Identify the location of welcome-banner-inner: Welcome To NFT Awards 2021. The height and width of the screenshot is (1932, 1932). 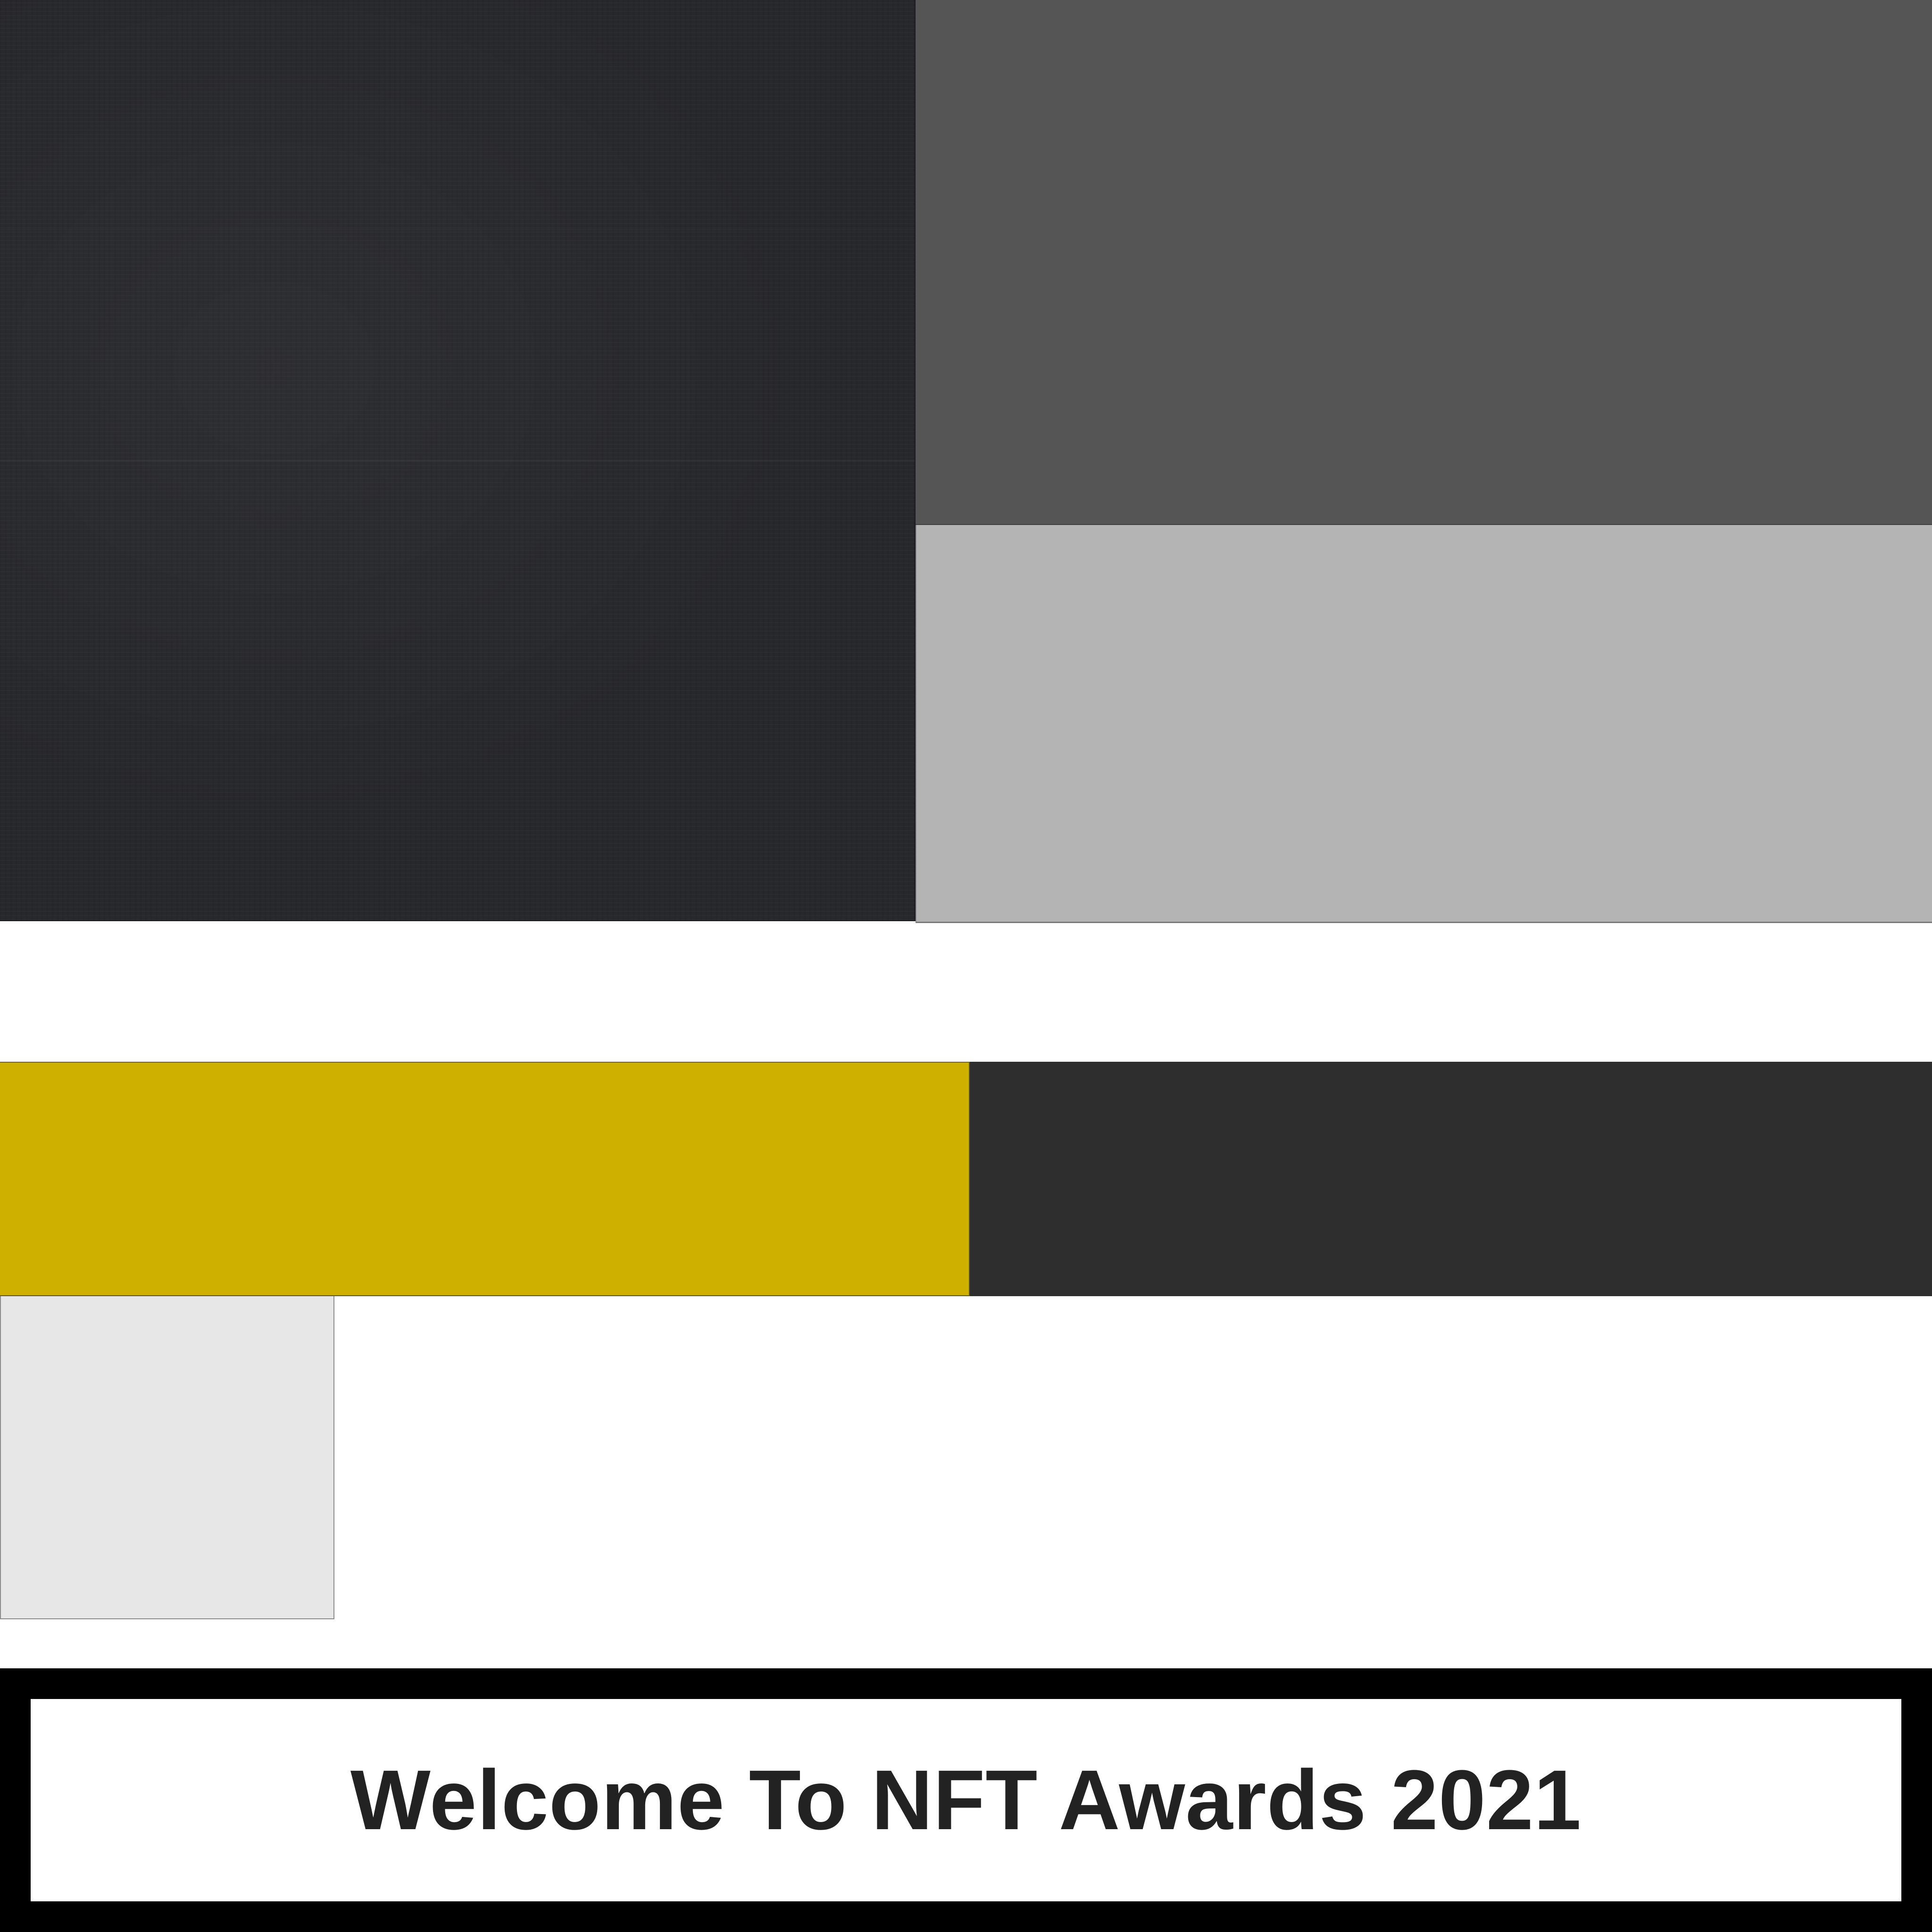
(966, 1800).